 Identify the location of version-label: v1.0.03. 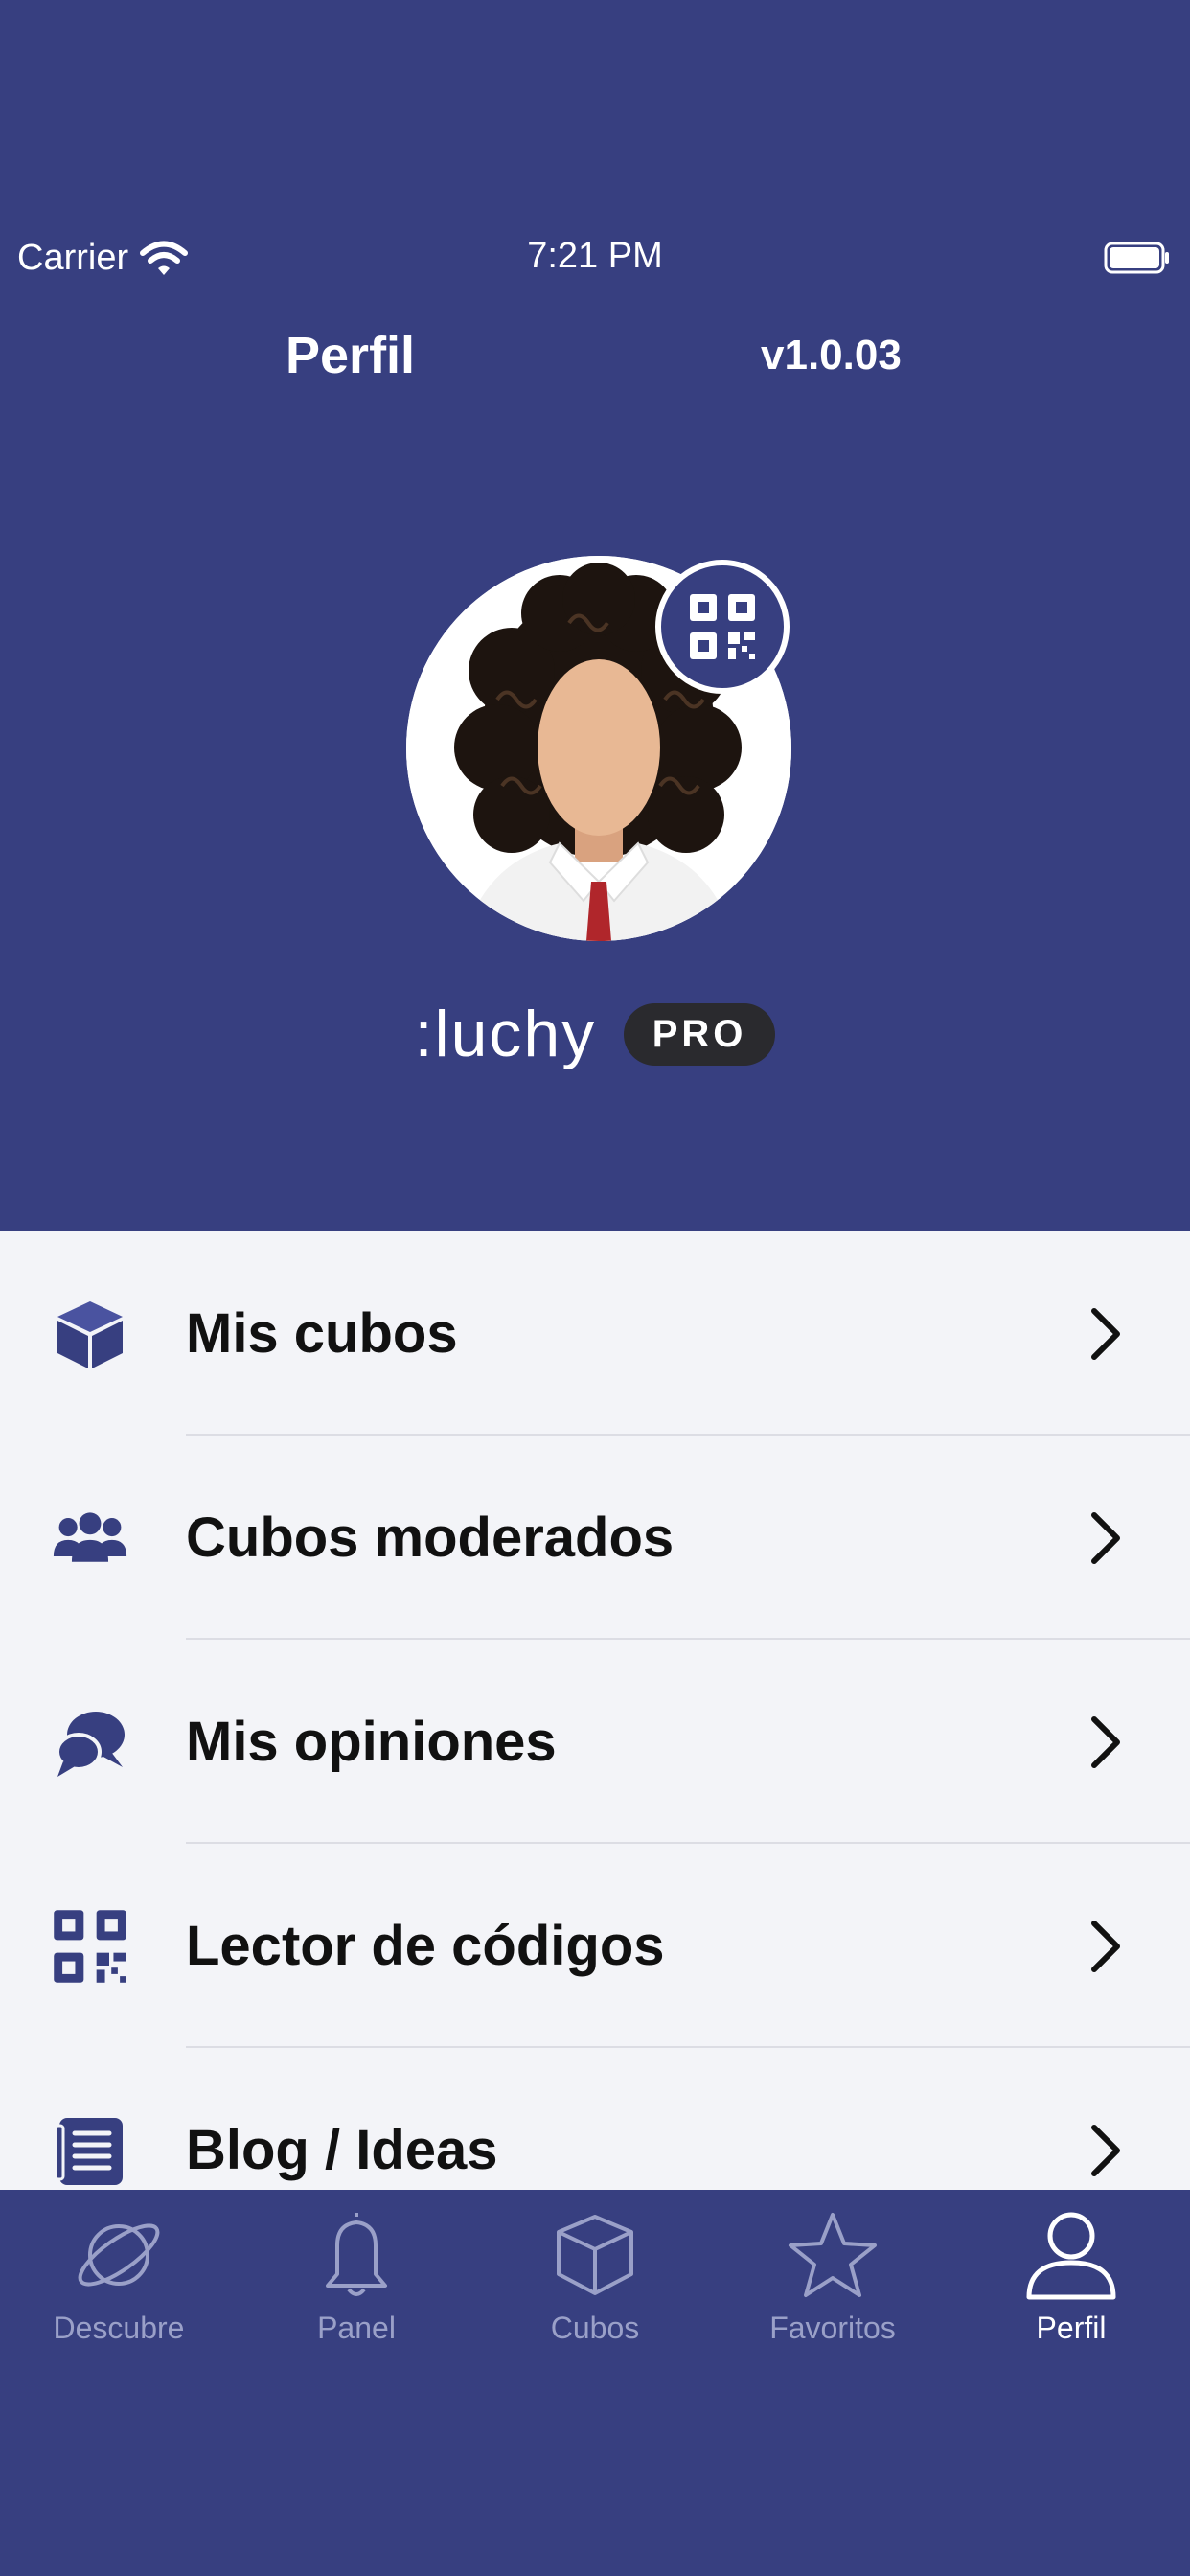
(832, 355).